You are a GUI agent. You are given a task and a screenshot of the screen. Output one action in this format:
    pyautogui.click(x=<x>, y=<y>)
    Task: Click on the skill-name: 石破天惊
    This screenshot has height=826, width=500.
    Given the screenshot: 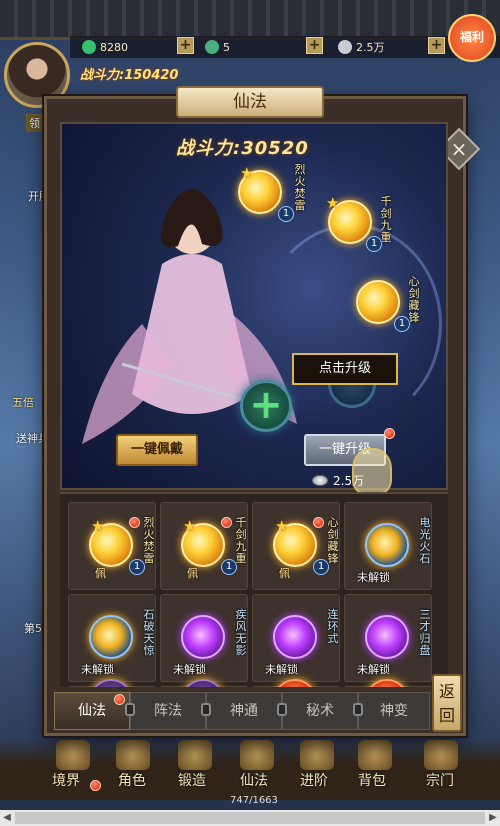 What is the action you would take?
    pyautogui.click(x=149, y=632)
    